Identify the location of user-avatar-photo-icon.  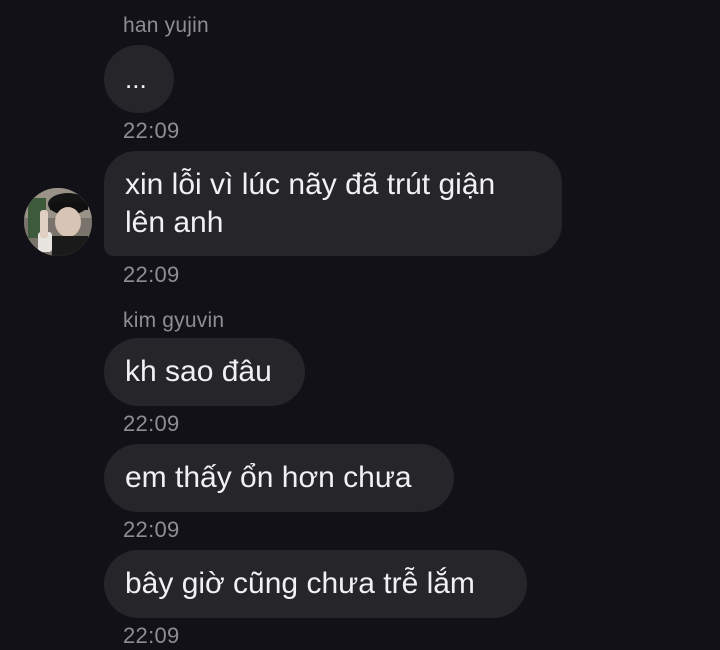
(58, 222).